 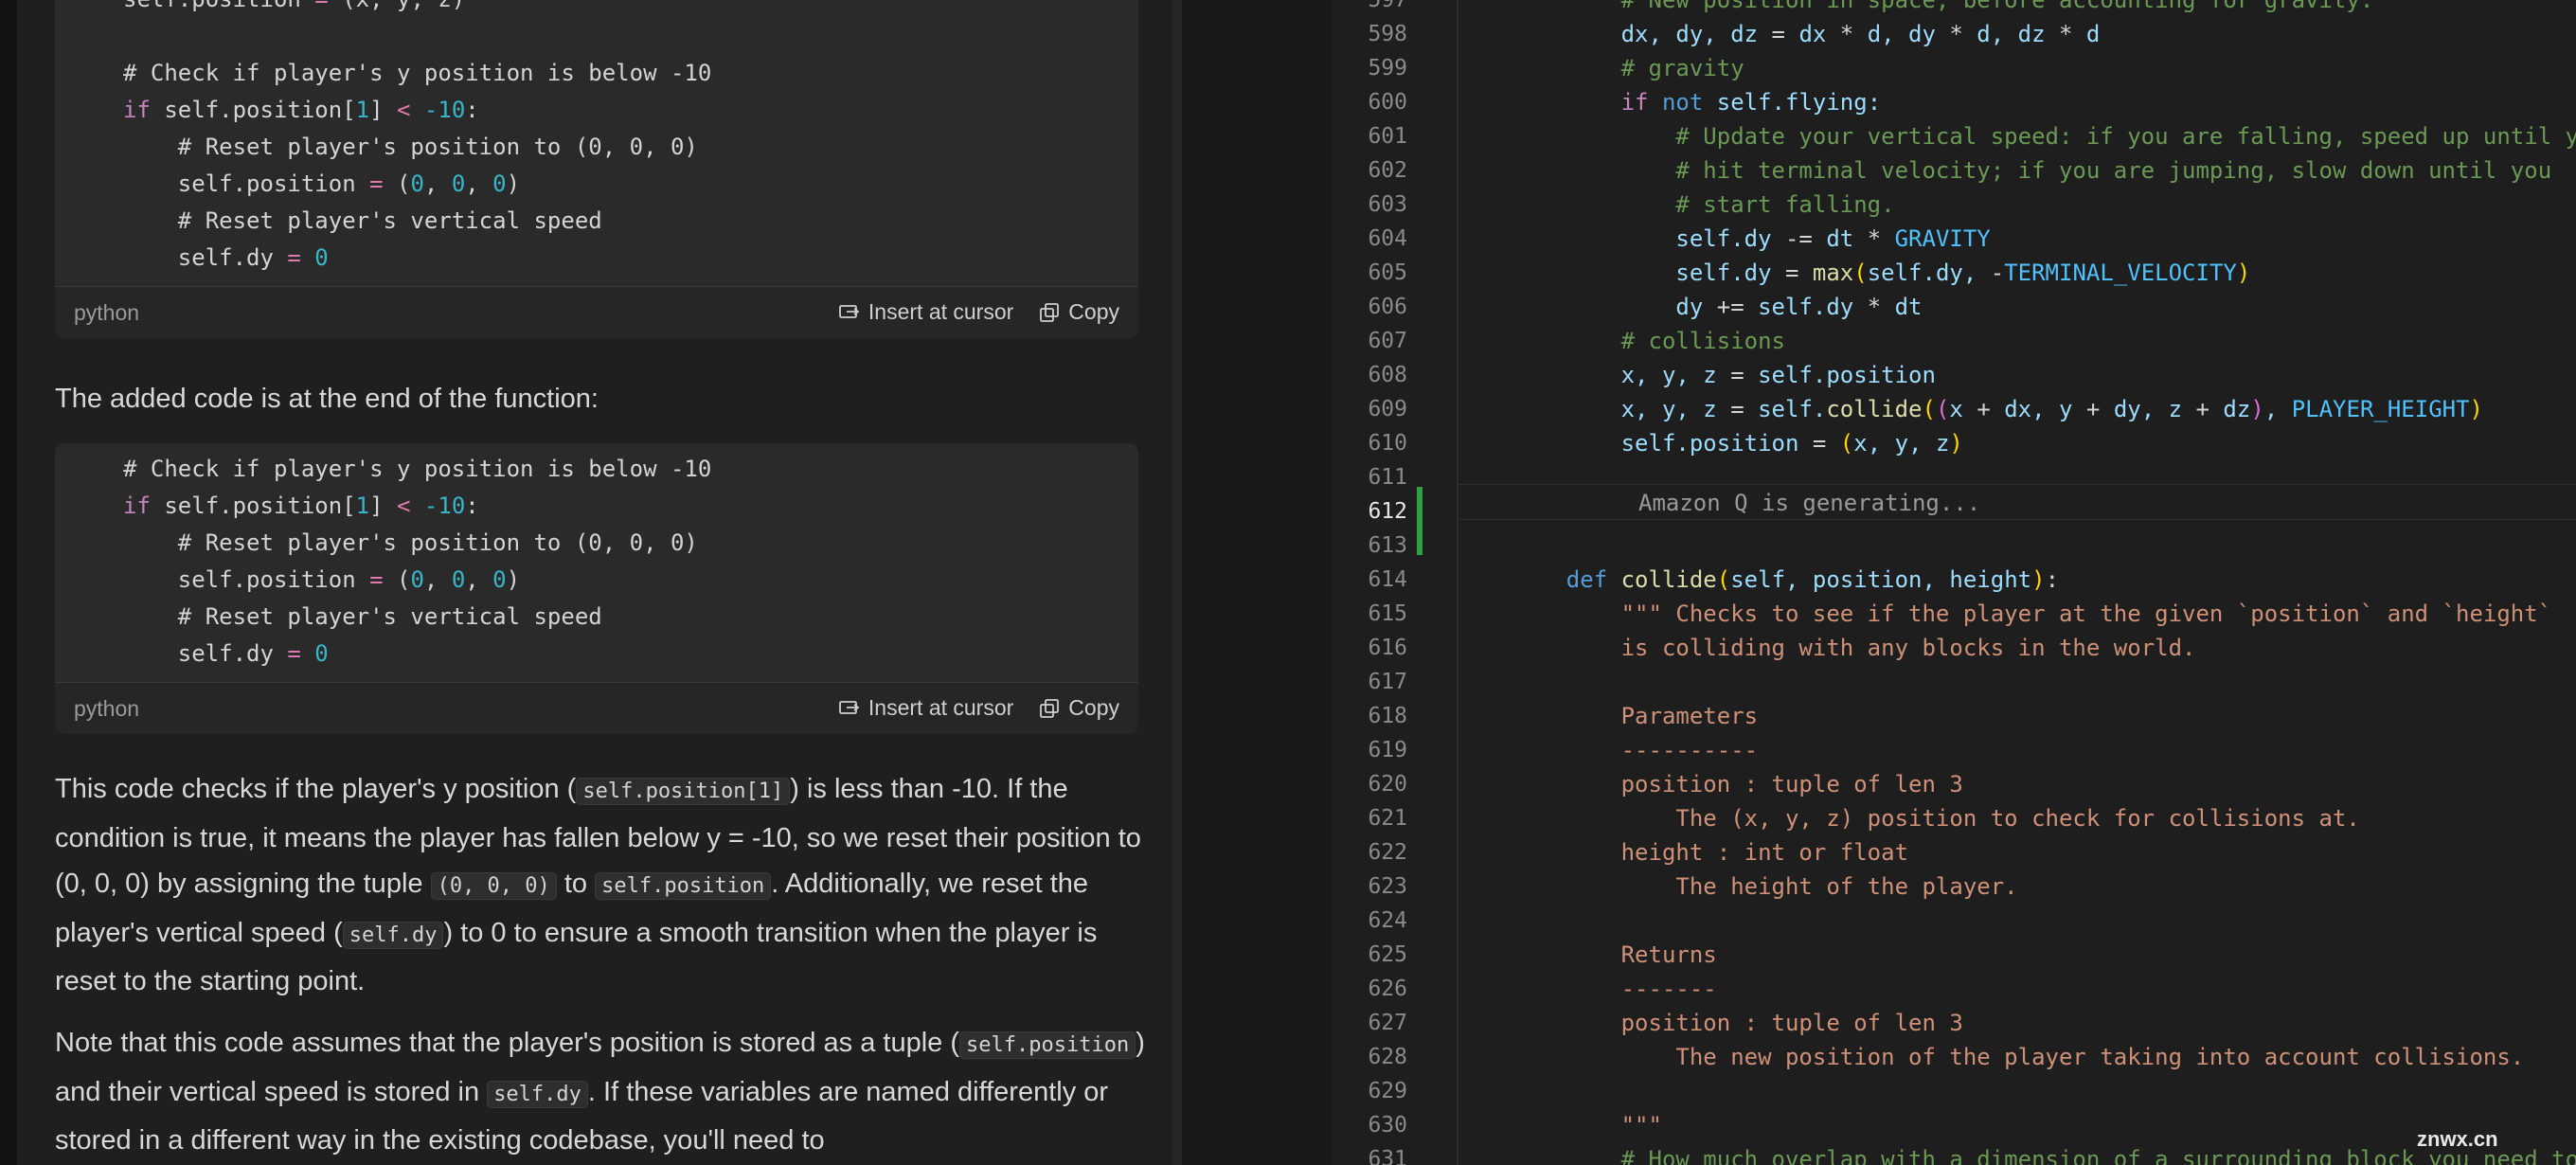 What do you see at coordinates (1177, 582) in the screenshot?
I see `chat-scrollbar` at bounding box center [1177, 582].